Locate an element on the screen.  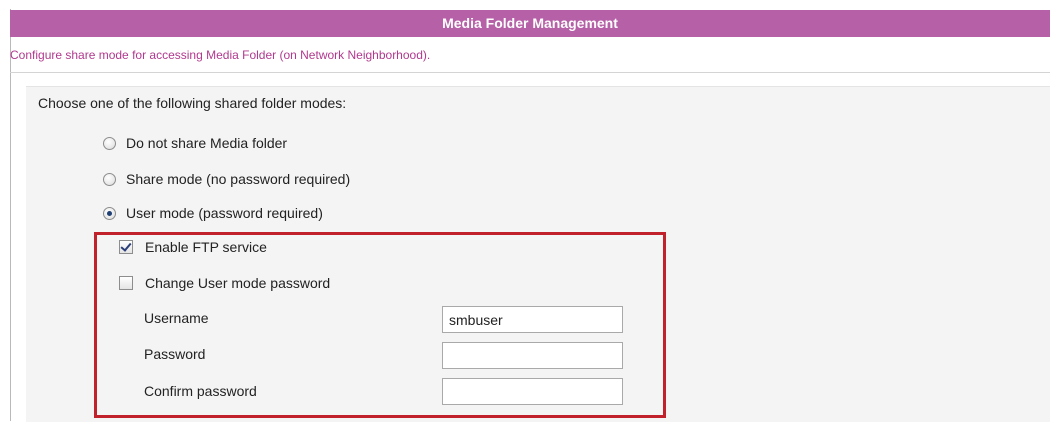
username-field is located at coordinates (532, 319).